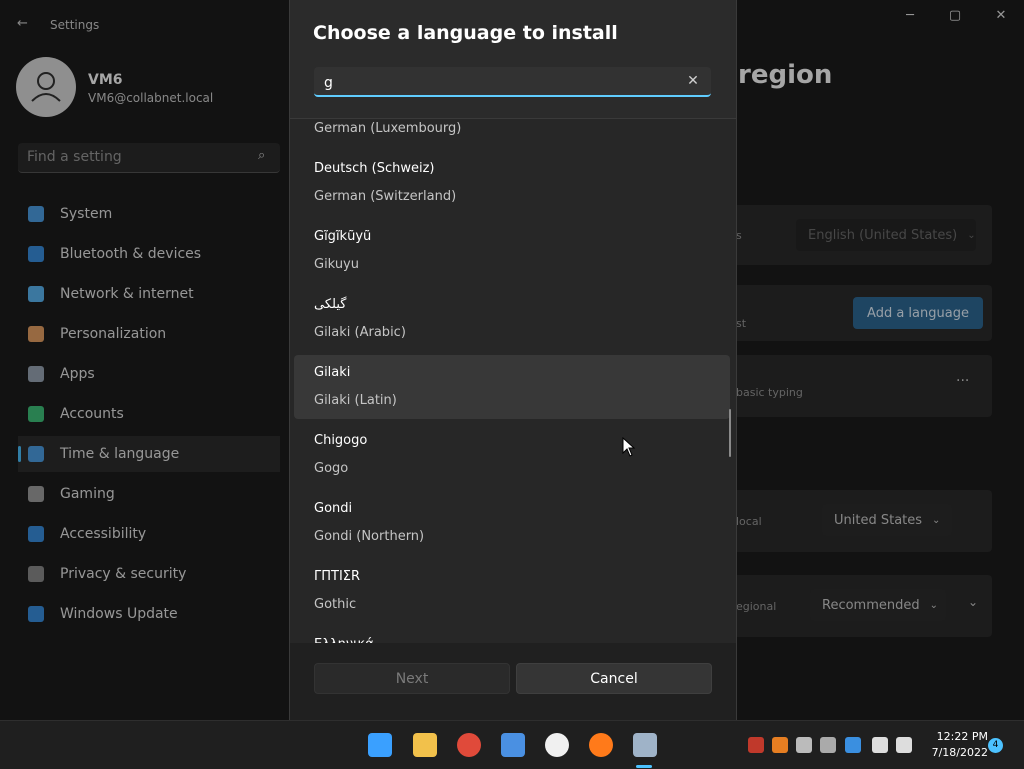 The width and height of the screenshot is (1024, 769). What do you see at coordinates (513, 681) in the screenshot?
I see `dialog-footer: Next Cancel` at bounding box center [513, 681].